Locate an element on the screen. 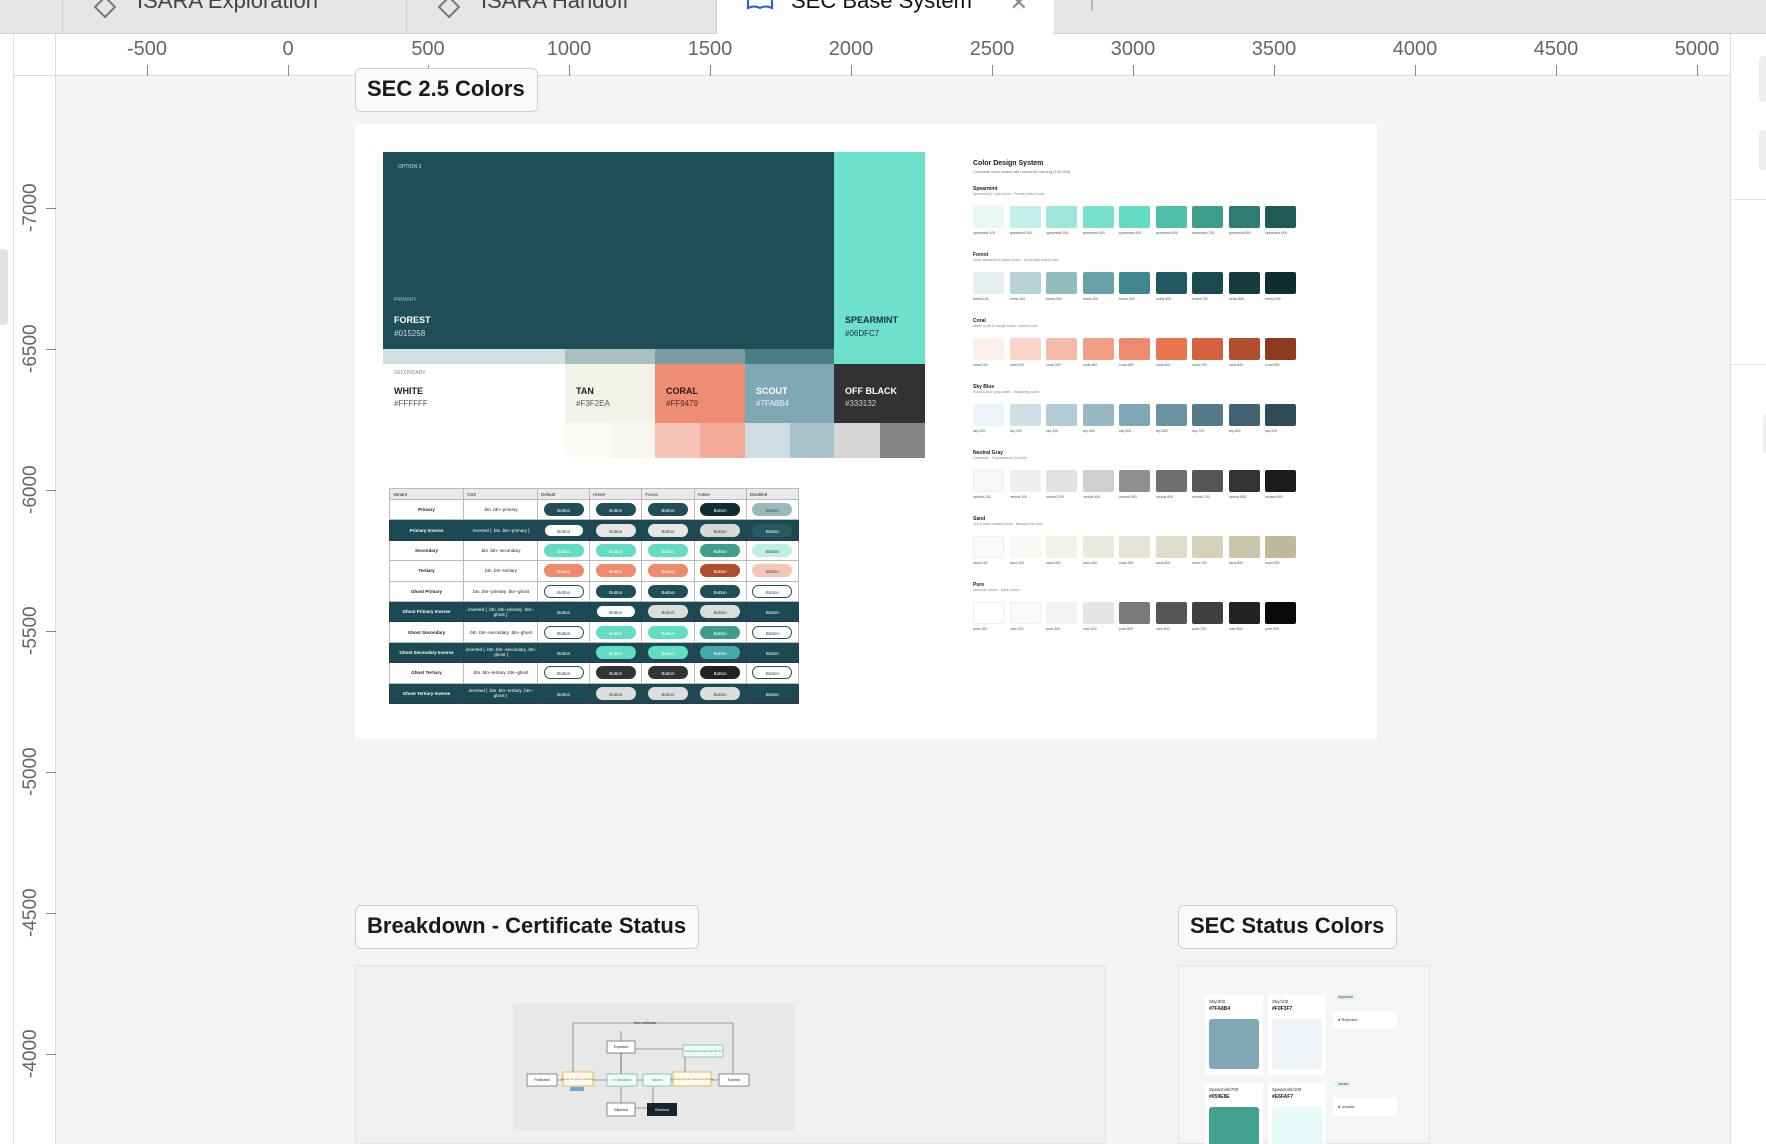  frame-label-colors: SEC 2.5 Colors is located at coordinates (446, 90).